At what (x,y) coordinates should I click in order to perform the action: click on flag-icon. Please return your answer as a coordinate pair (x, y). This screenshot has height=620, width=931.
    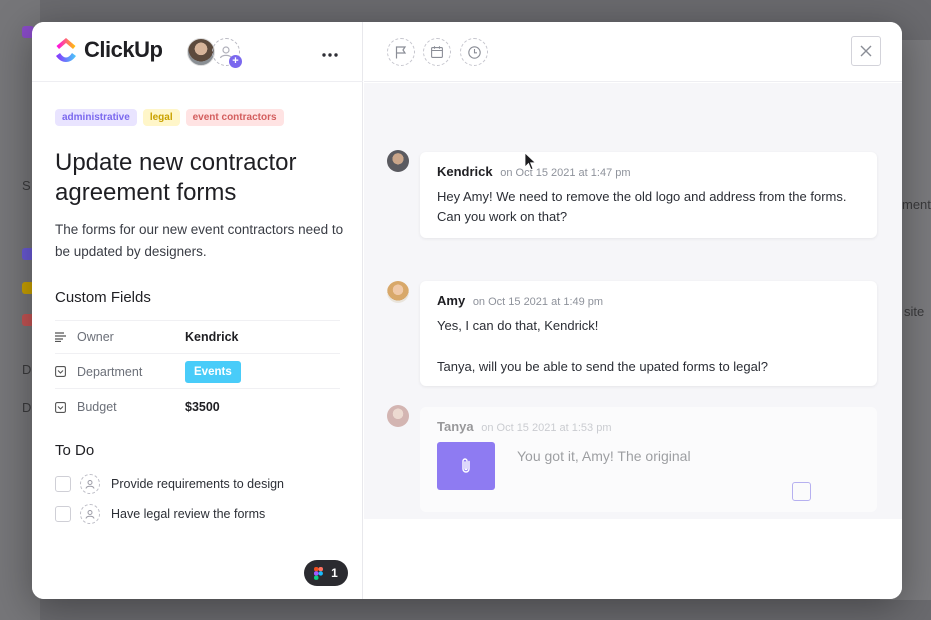
    Looking at the image, I should click on (401, 51).